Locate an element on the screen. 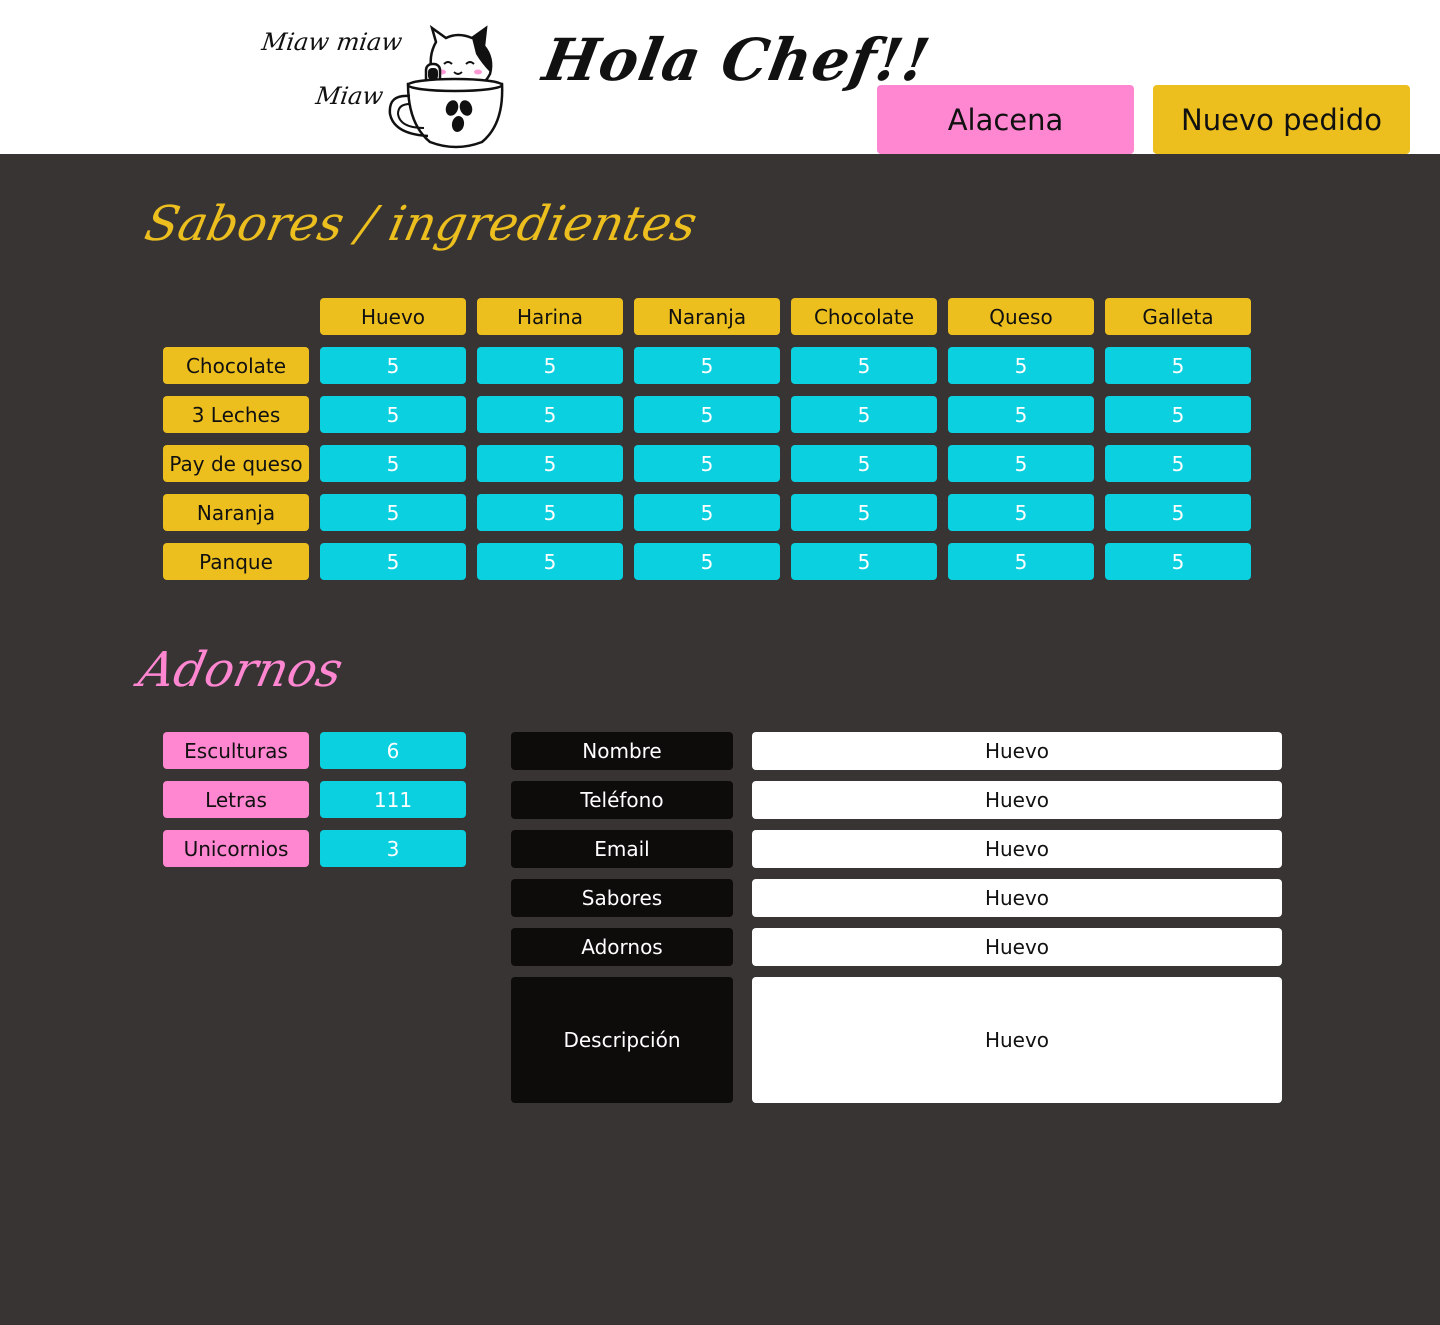  adorno-label: Letras is located at coordinates (236, 799).